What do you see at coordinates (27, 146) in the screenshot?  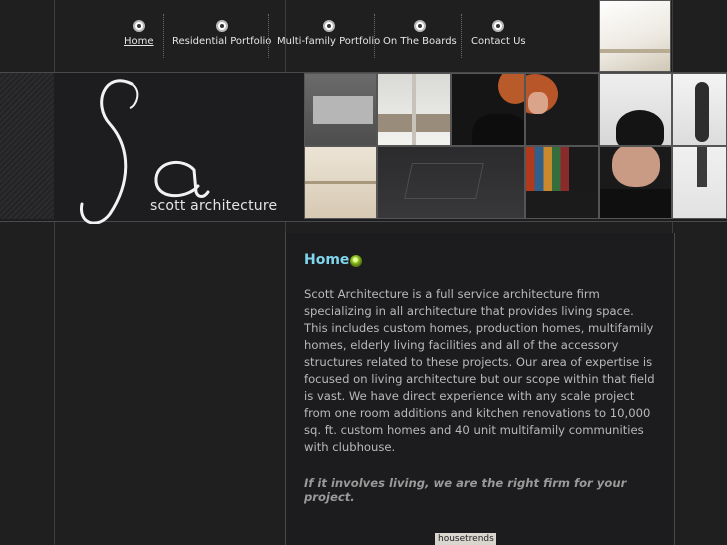 I see `hatch-pattern` at bounding box center [27, 146].